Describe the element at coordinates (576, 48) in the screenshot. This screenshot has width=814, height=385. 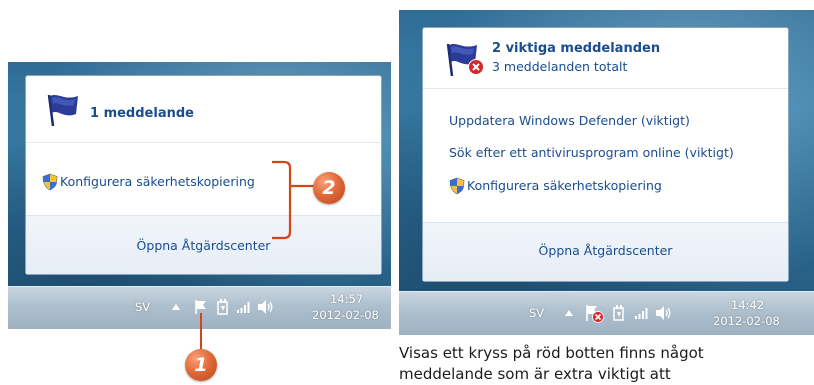
I see `popup-title: 2 viktiga meddelanden` at that location.